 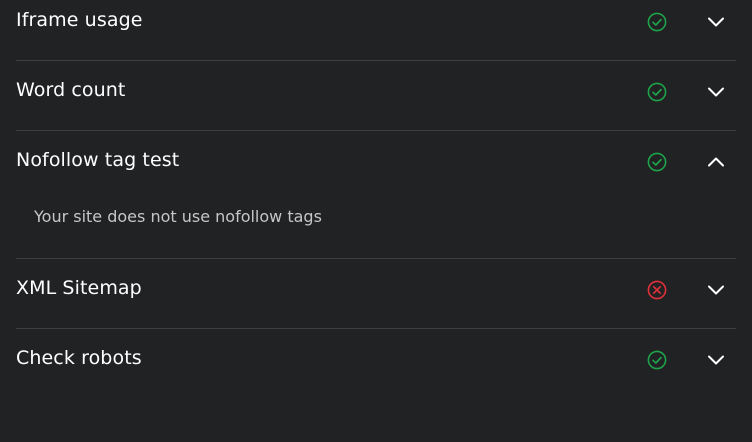 I want to click on x-circle-icon, so click(x=657, y=290).